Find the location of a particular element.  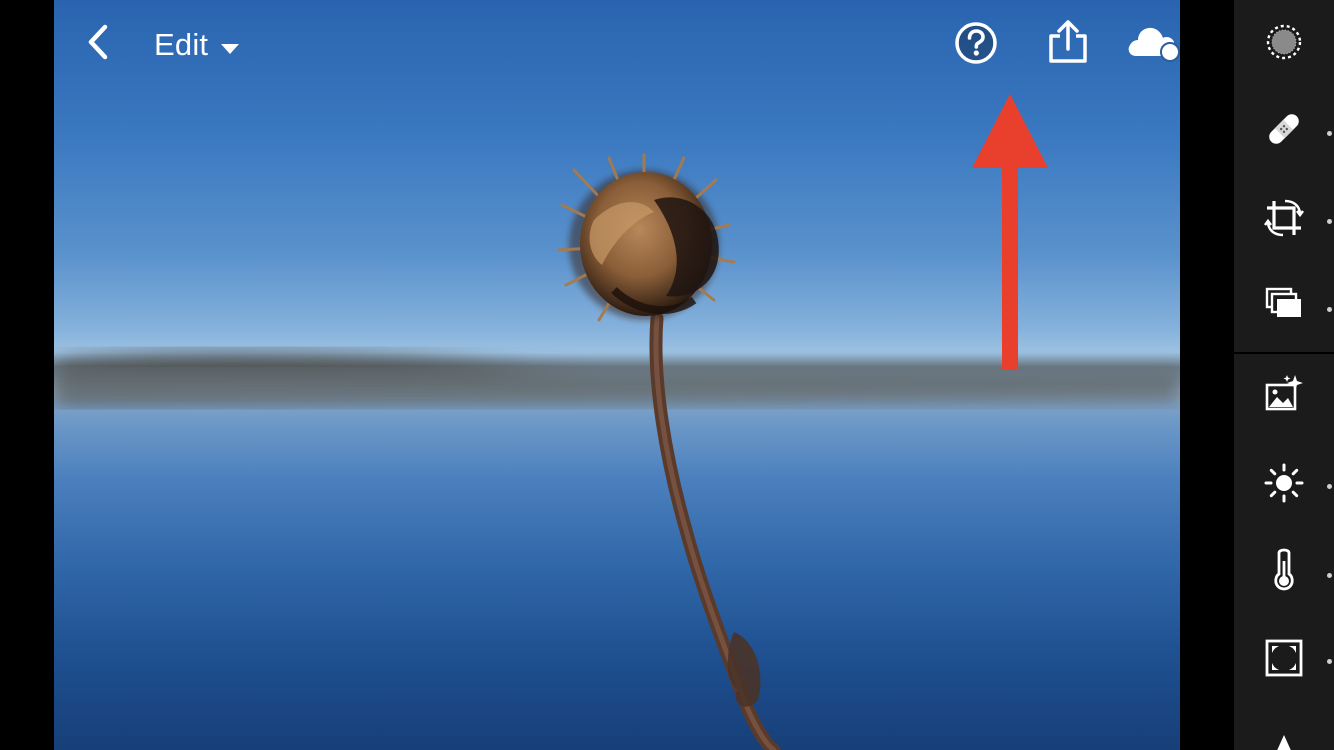

help-button is located at coordinates (976, 45).